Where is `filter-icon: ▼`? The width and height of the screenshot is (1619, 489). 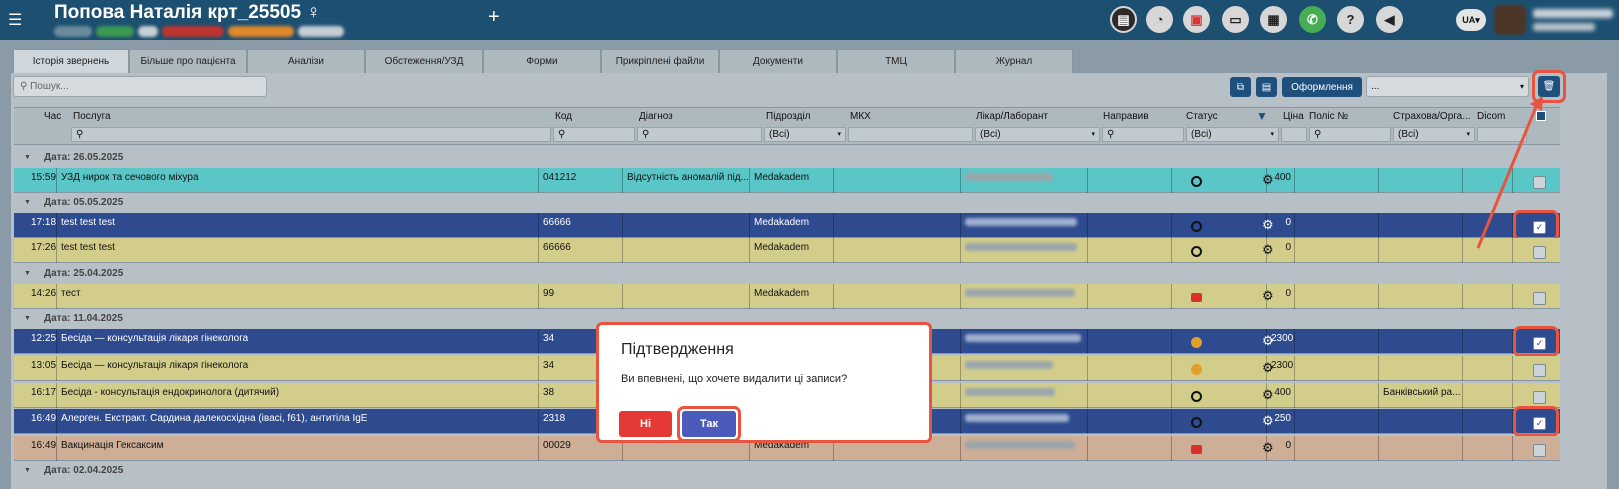
filter-icon: ▼ is located at coordinates (1262, 116).